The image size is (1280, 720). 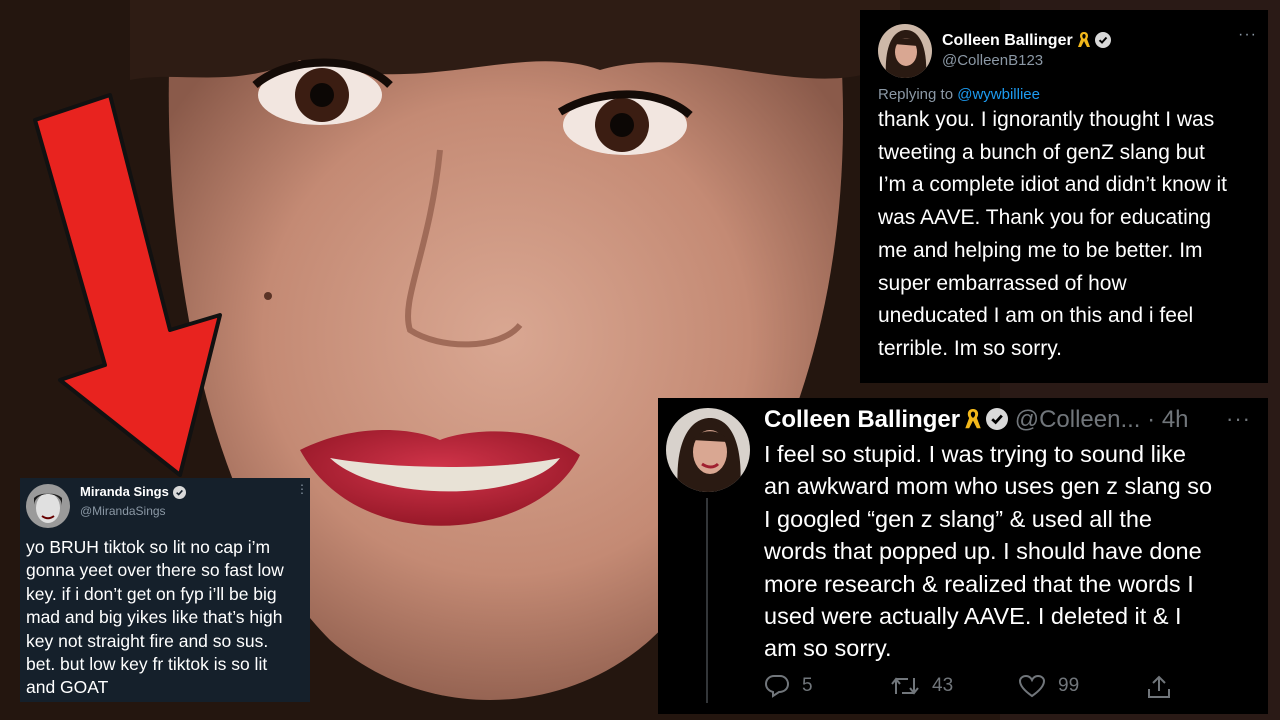 What do you see at coordinates (828, 648) in the screenshot?
I see `tweet-line: am so sorry.` at bounding box center [828, 648].